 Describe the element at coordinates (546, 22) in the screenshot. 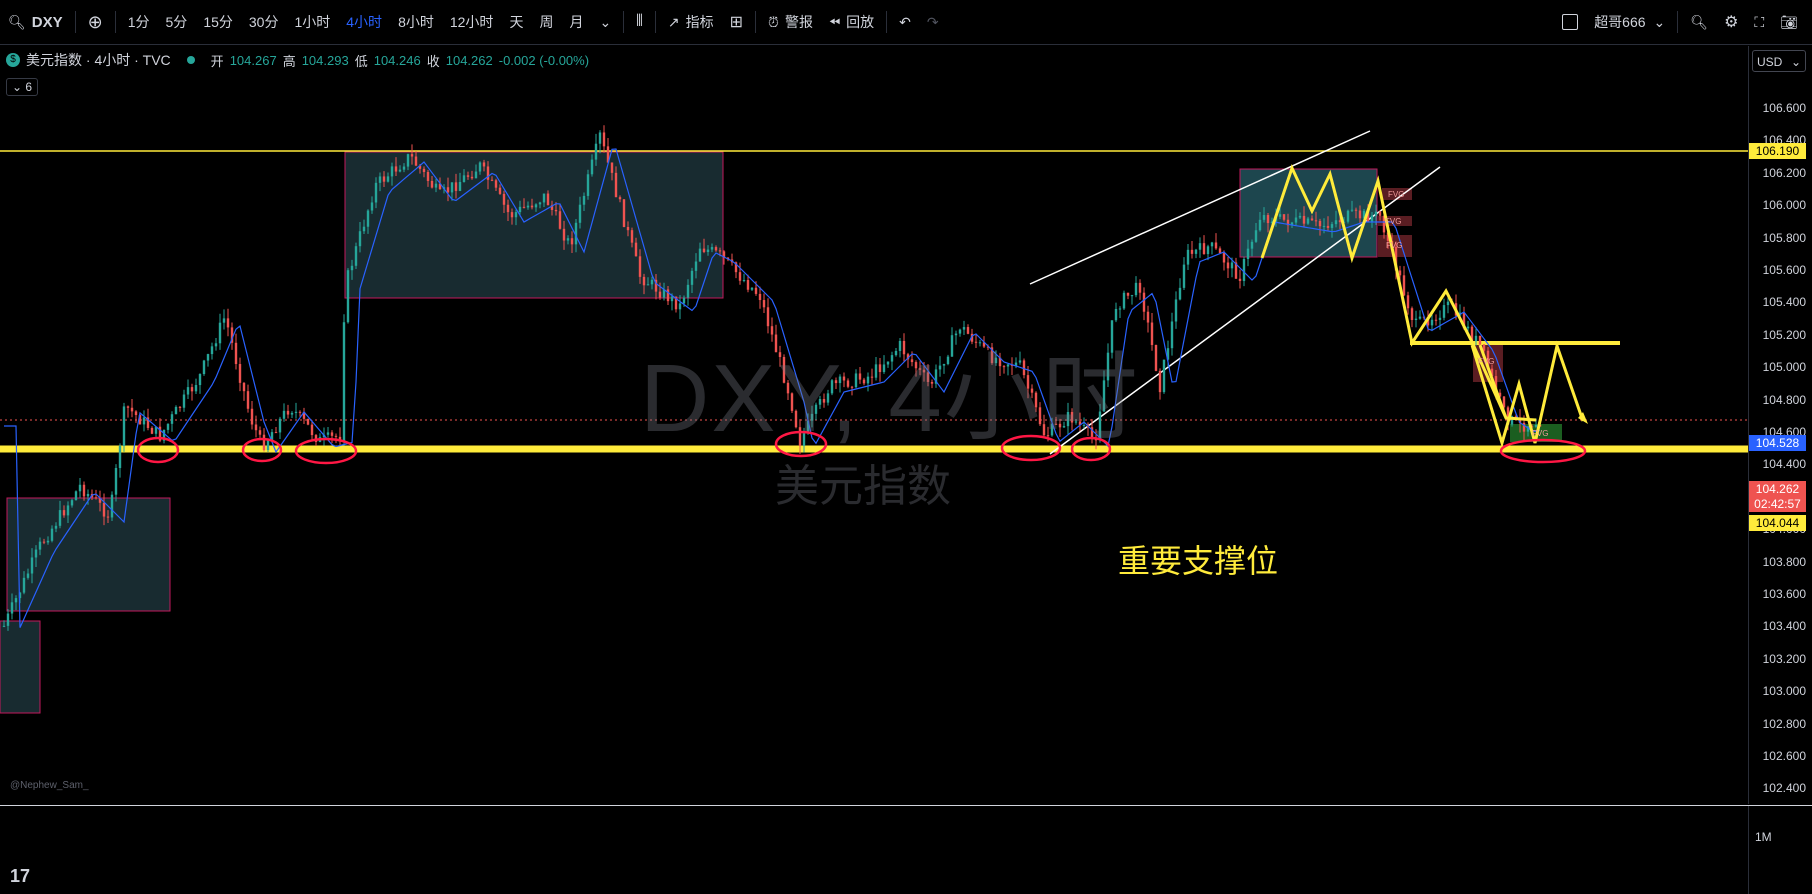

I see `interval-week: 周` at that location.